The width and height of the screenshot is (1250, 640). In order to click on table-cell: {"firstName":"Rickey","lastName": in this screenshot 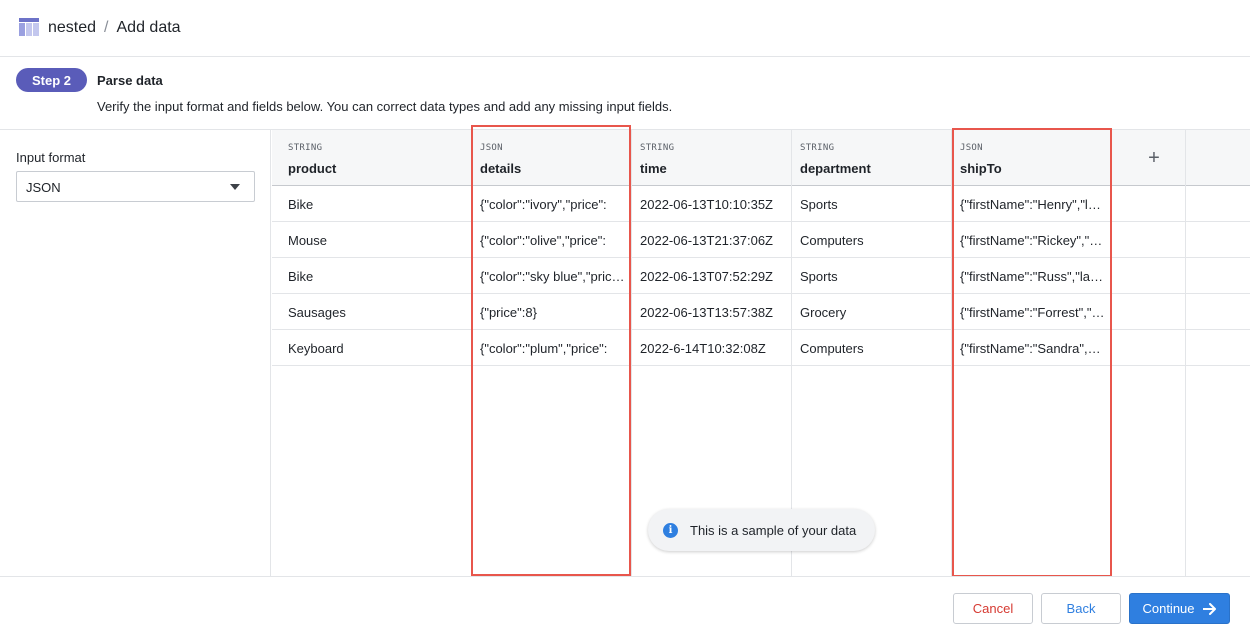, I will do `click(1031, 240)`.